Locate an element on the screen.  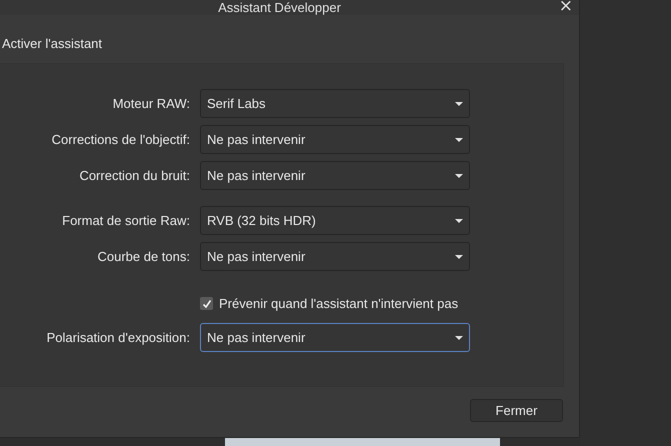
section-heading: Activer l'assistant is located at coordinates (52, 44).